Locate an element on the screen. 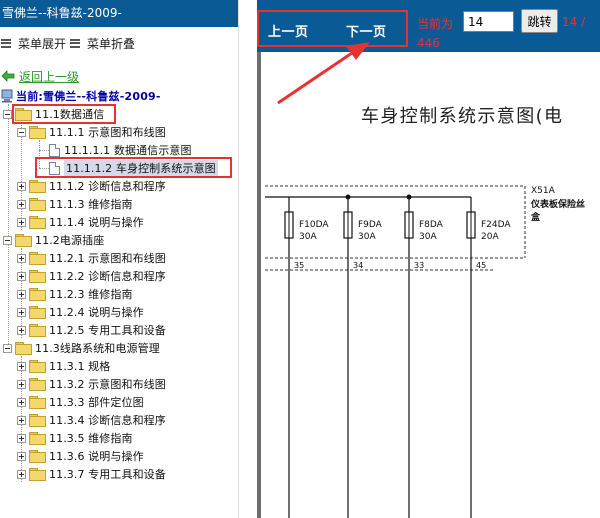 This screenshot has height=518, width=600. tree-node-11-2-5: 11.2.5 专用工具和设备 is located at coordinates (91, 330).